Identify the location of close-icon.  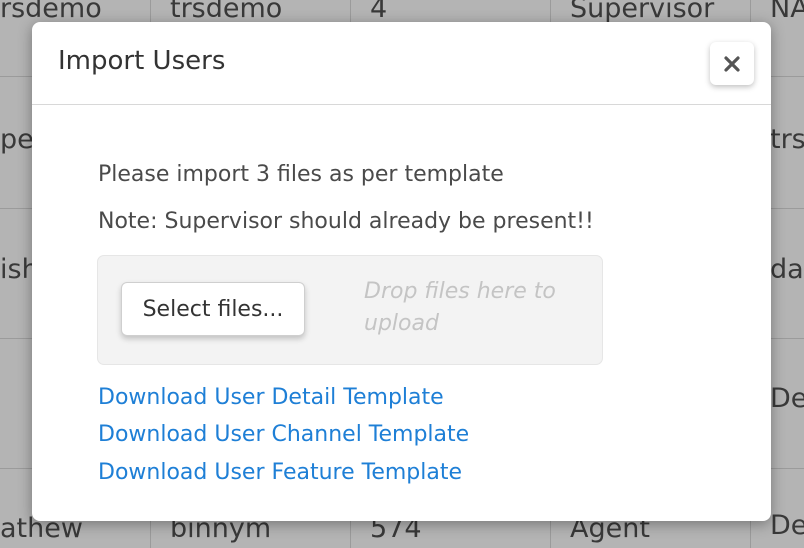
(732, 64).